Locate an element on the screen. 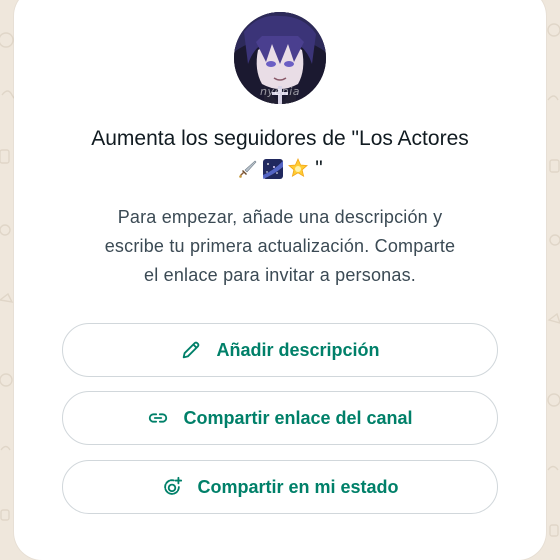 This screenshot has width=560, height=560. promo-title: Aumenta los seguidores de "Los Actores " is located at coordinates (280, 154).